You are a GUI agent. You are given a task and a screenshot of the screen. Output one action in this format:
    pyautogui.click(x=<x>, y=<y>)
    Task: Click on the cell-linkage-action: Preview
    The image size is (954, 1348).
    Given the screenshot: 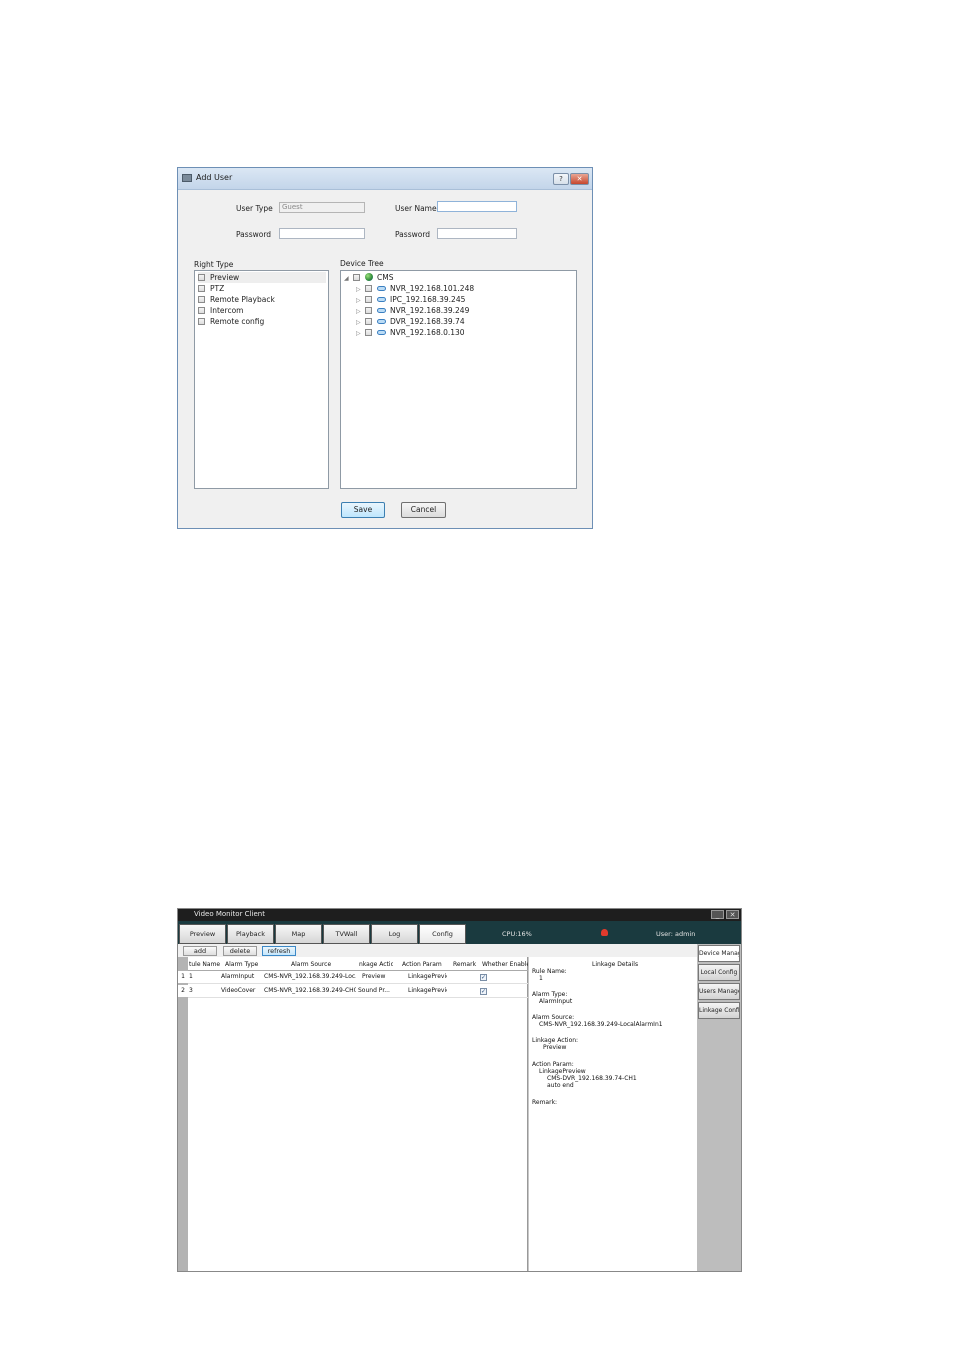 What is the action you would take?
    pyautogui.click(x=379, y=977)
    